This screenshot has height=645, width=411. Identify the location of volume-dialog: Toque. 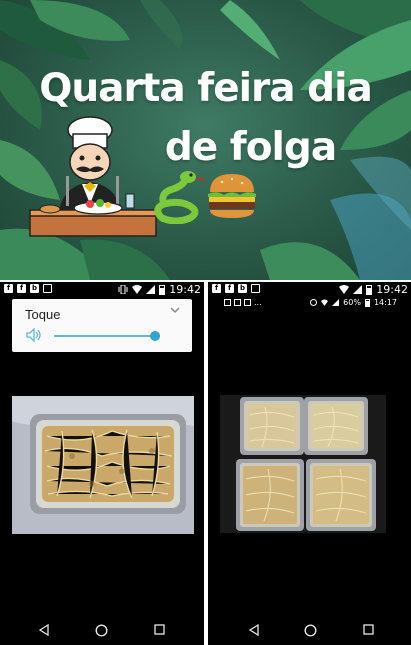
(102, 325).